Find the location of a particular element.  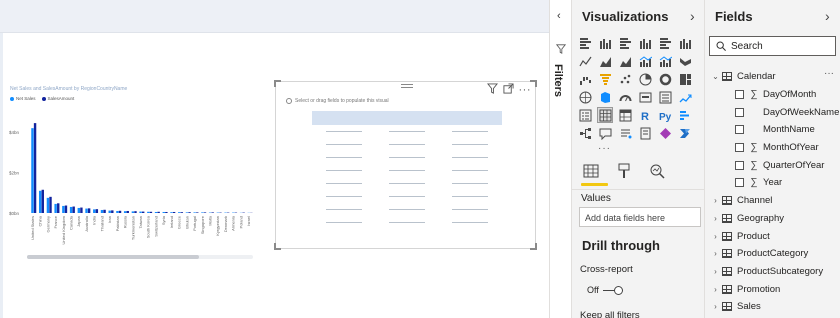

analytics-tab-icon is located at coordinates (657, 171).